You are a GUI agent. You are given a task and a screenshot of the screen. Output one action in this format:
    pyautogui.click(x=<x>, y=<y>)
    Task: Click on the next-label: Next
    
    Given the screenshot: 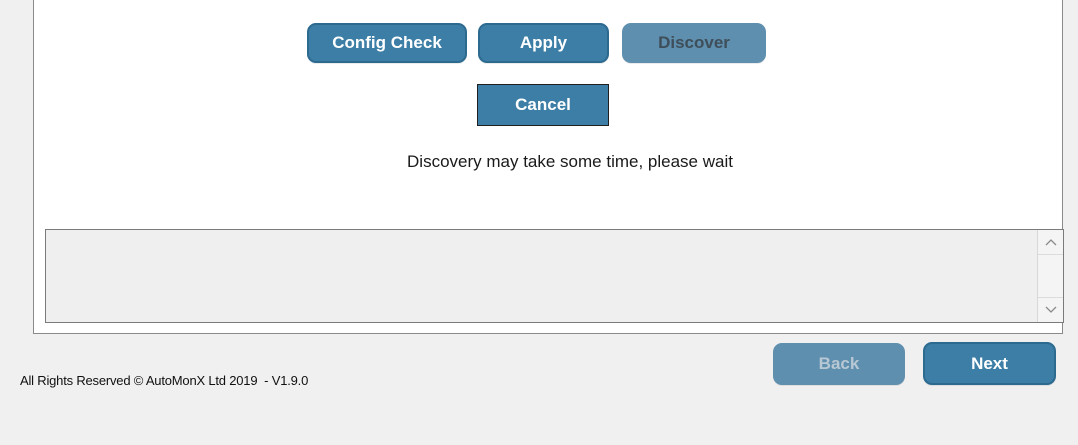 What is the action you would take?
    pyautogui.click(x=989, y=363)
    